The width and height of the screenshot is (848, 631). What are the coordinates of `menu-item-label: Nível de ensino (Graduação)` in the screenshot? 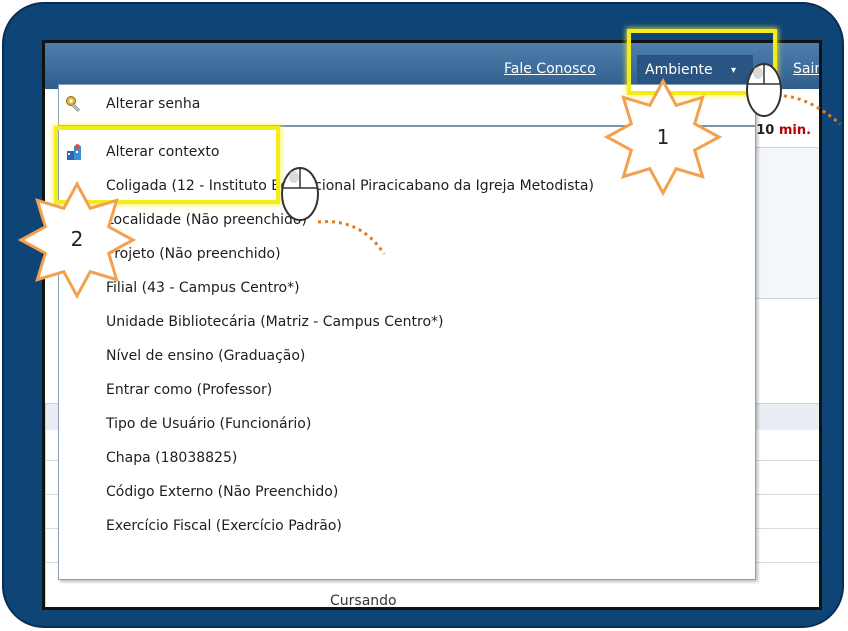 It's located at (206, 356).